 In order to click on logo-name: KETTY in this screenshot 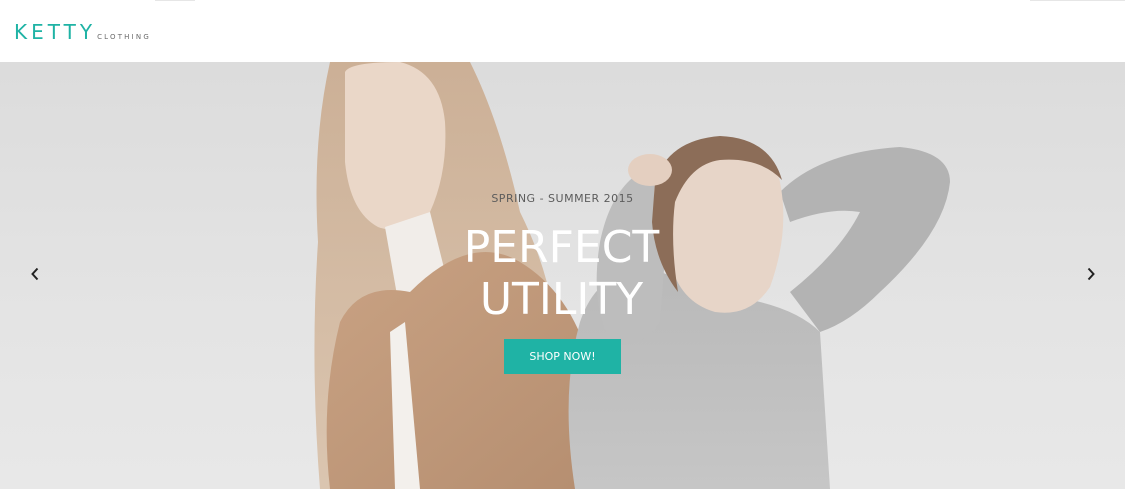, I will do `click(55, 32)`.